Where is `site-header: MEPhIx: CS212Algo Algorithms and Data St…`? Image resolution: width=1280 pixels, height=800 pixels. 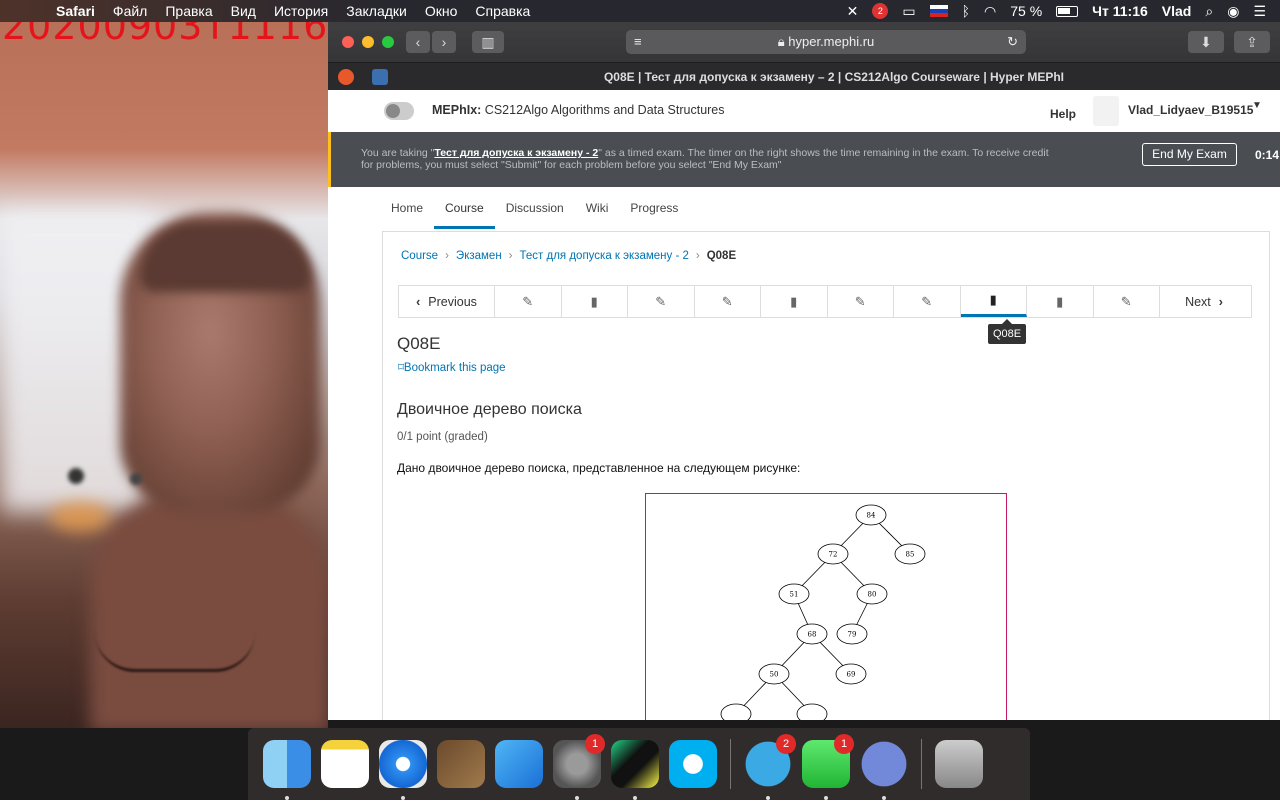
site-header: MEPhIx: CS212Algo Algorithms and Data St… is located at coordinates (804, 111).